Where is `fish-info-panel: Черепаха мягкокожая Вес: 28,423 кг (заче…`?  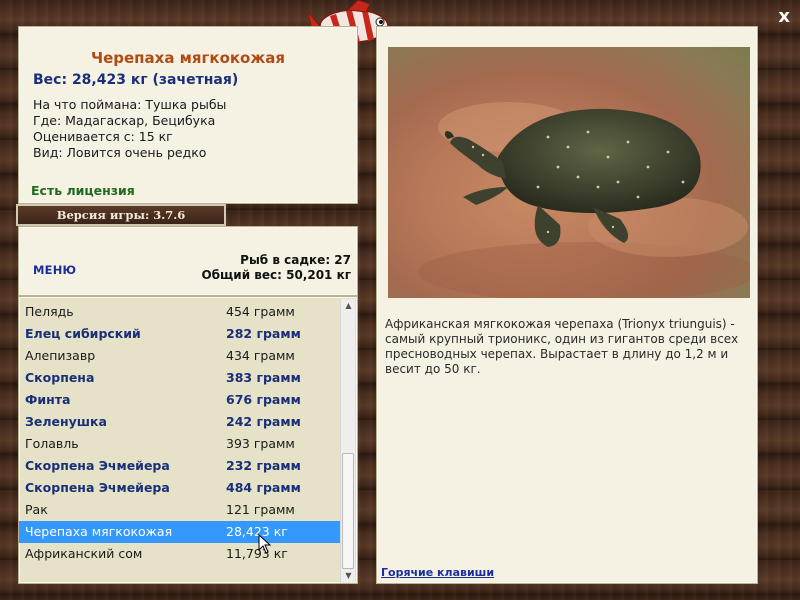 fish-info-panel: Черепаха мягкокожая Вес: 28,423 кг (заче… is located at coordinates (188, 115).